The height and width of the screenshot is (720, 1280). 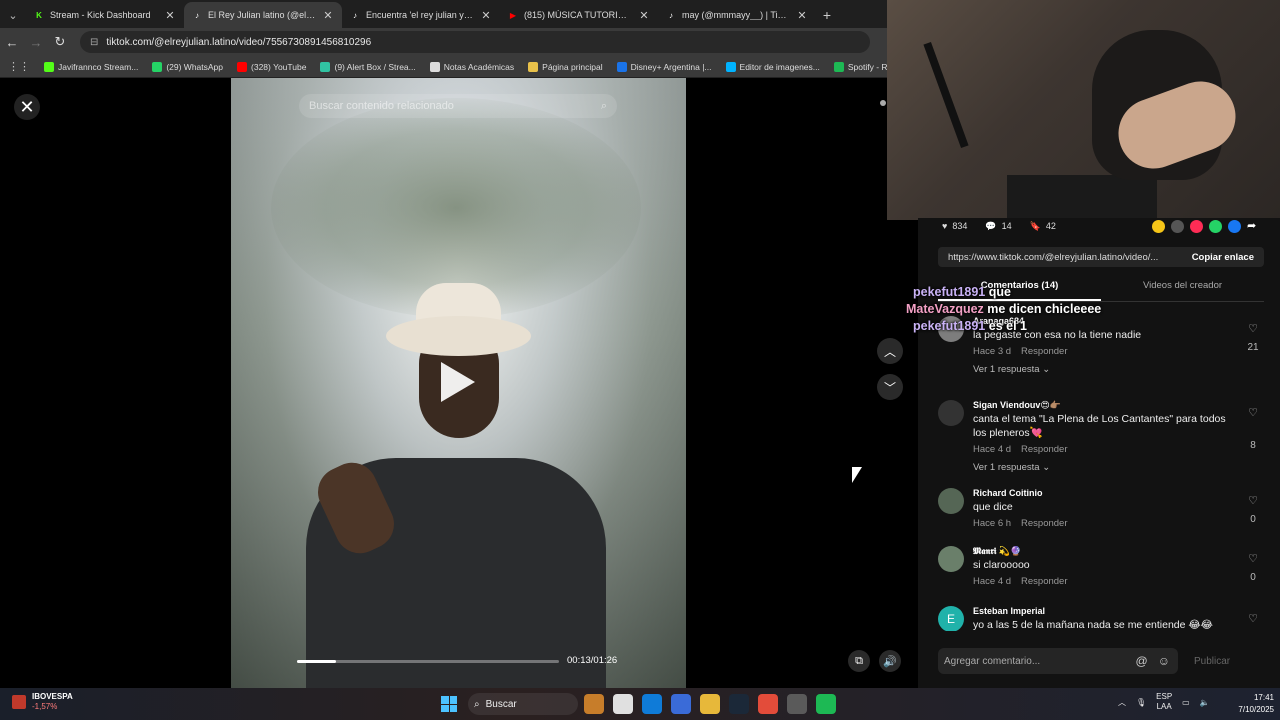 What do you see at coordinates (954, 226) in the screenshot?
I see `like-button: ♥ 834` at bounding box center [954, 226].